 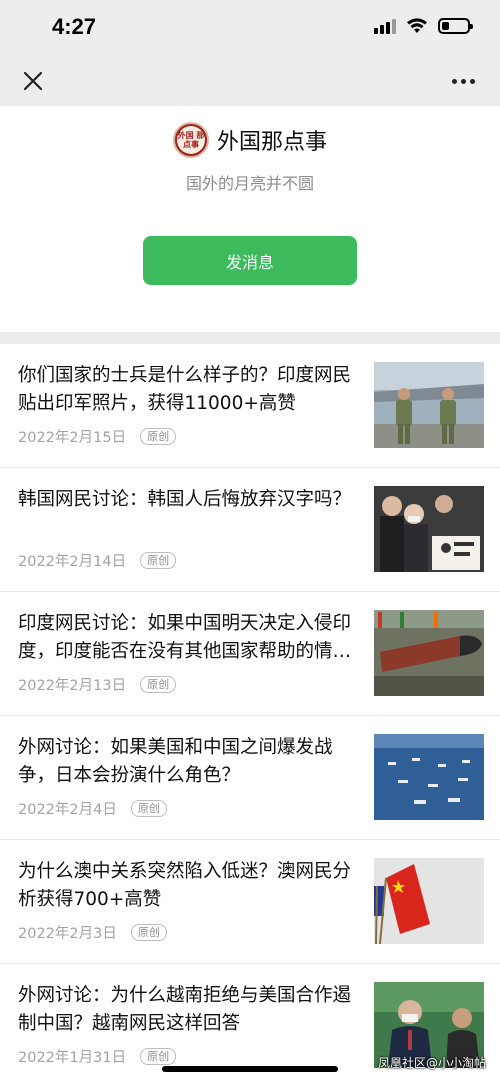 What do you see at coordinates (429, 653) in the screenshot?
I see `missile-photo-icon` at bounding box center [429, 653].